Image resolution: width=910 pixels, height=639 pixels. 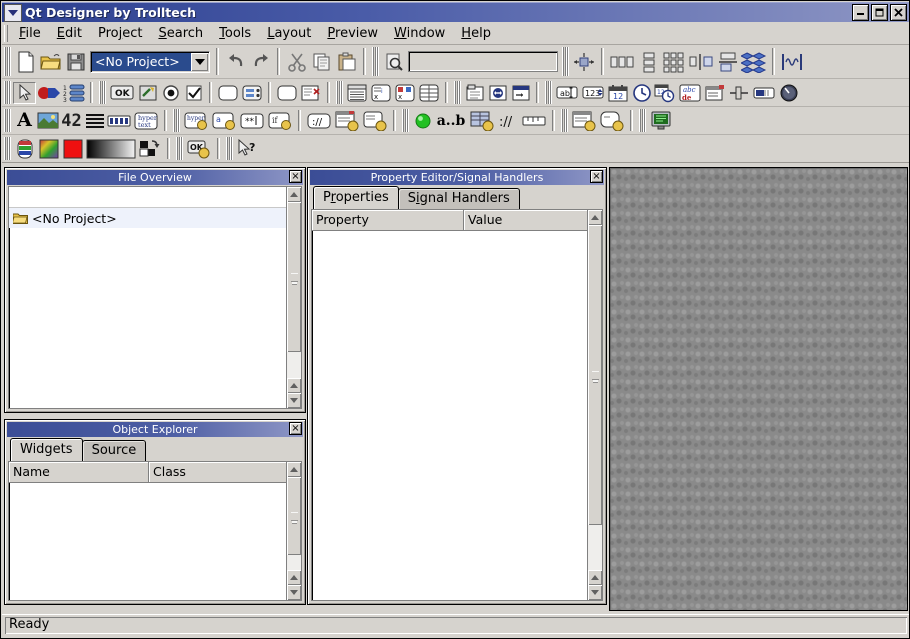 I want to click on palette-editor-icon, so click(x=25, y=149).